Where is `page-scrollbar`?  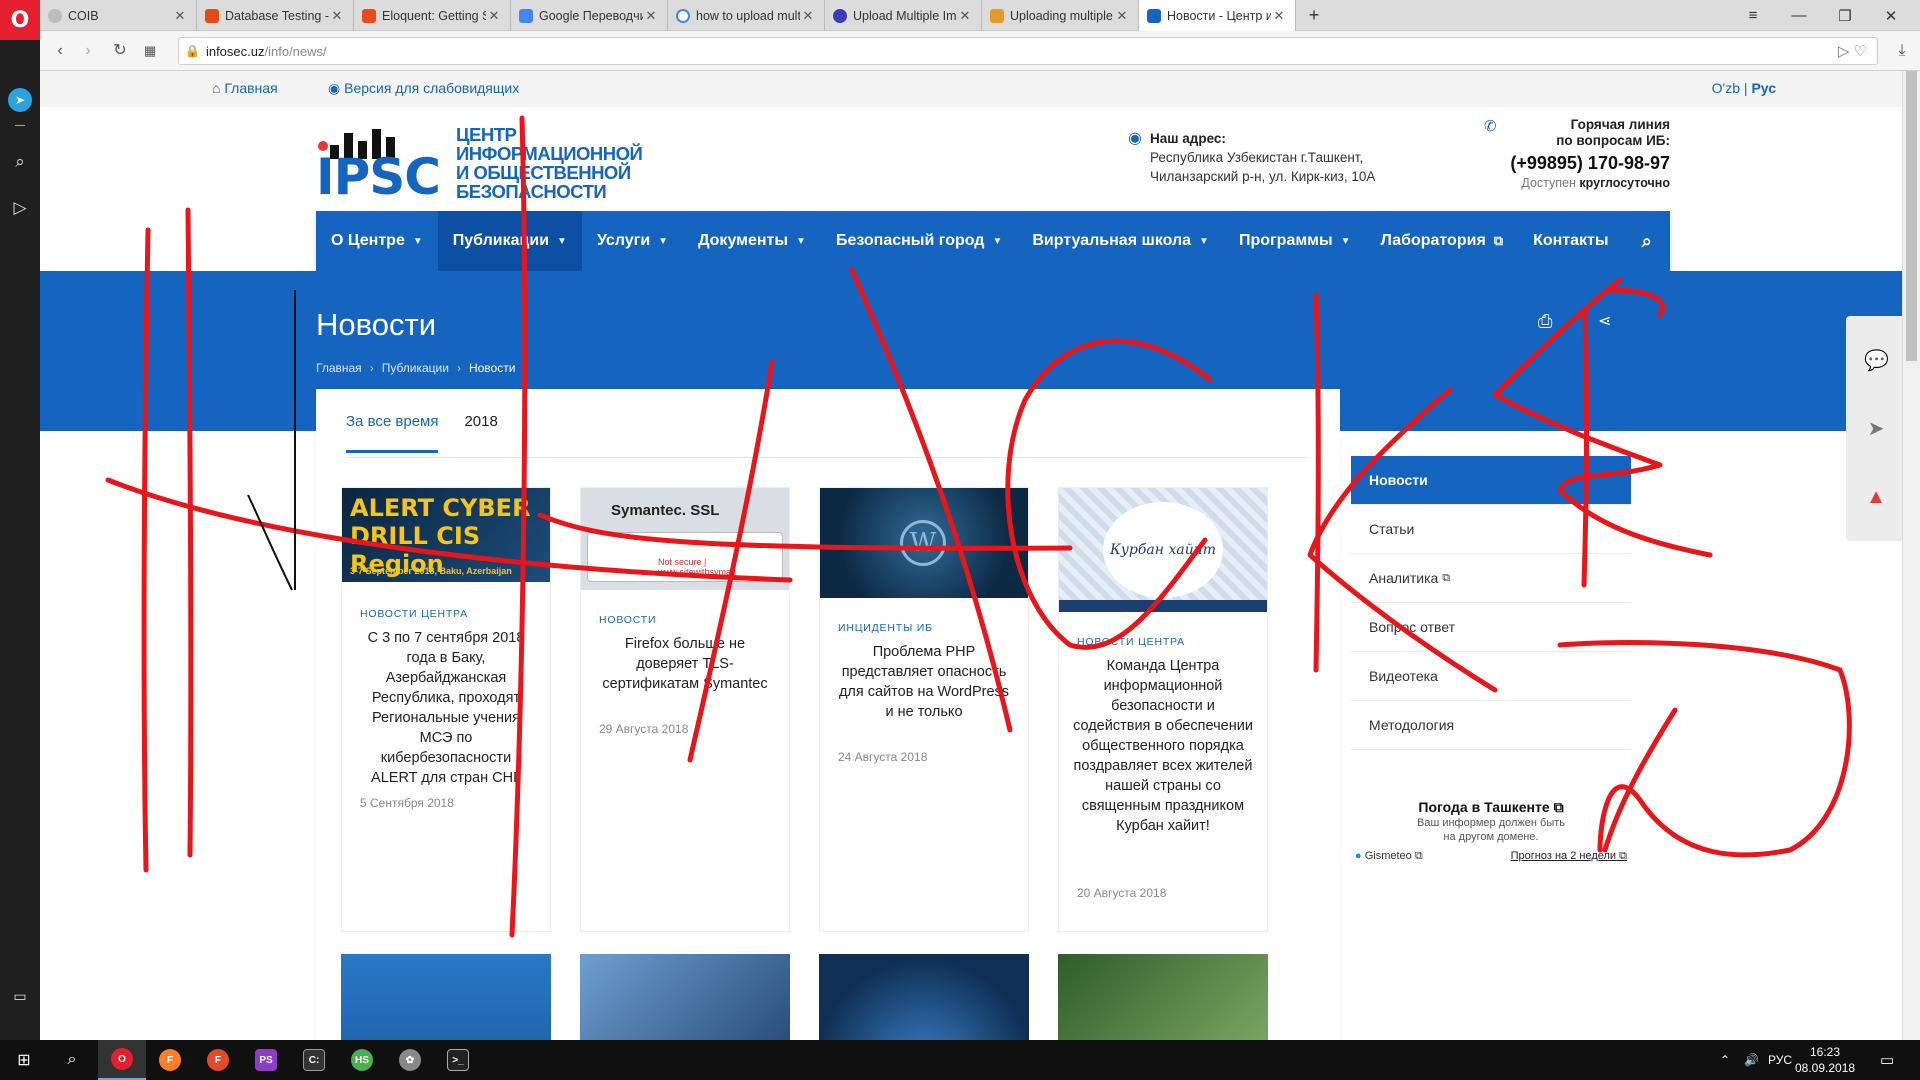 page-scrollbar is located at coordinates (1911, 555).